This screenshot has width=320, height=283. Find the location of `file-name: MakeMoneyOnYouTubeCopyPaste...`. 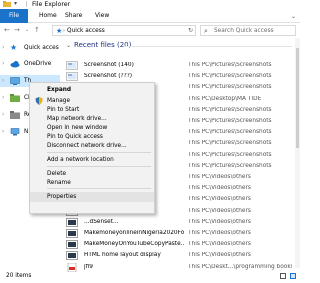

file-name: MakeMoneyOnYouTubeCopyPaste... is located at coordinates (134, 244).